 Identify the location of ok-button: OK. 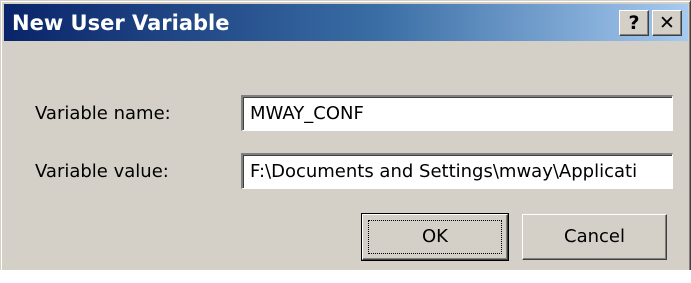
(435, 237).